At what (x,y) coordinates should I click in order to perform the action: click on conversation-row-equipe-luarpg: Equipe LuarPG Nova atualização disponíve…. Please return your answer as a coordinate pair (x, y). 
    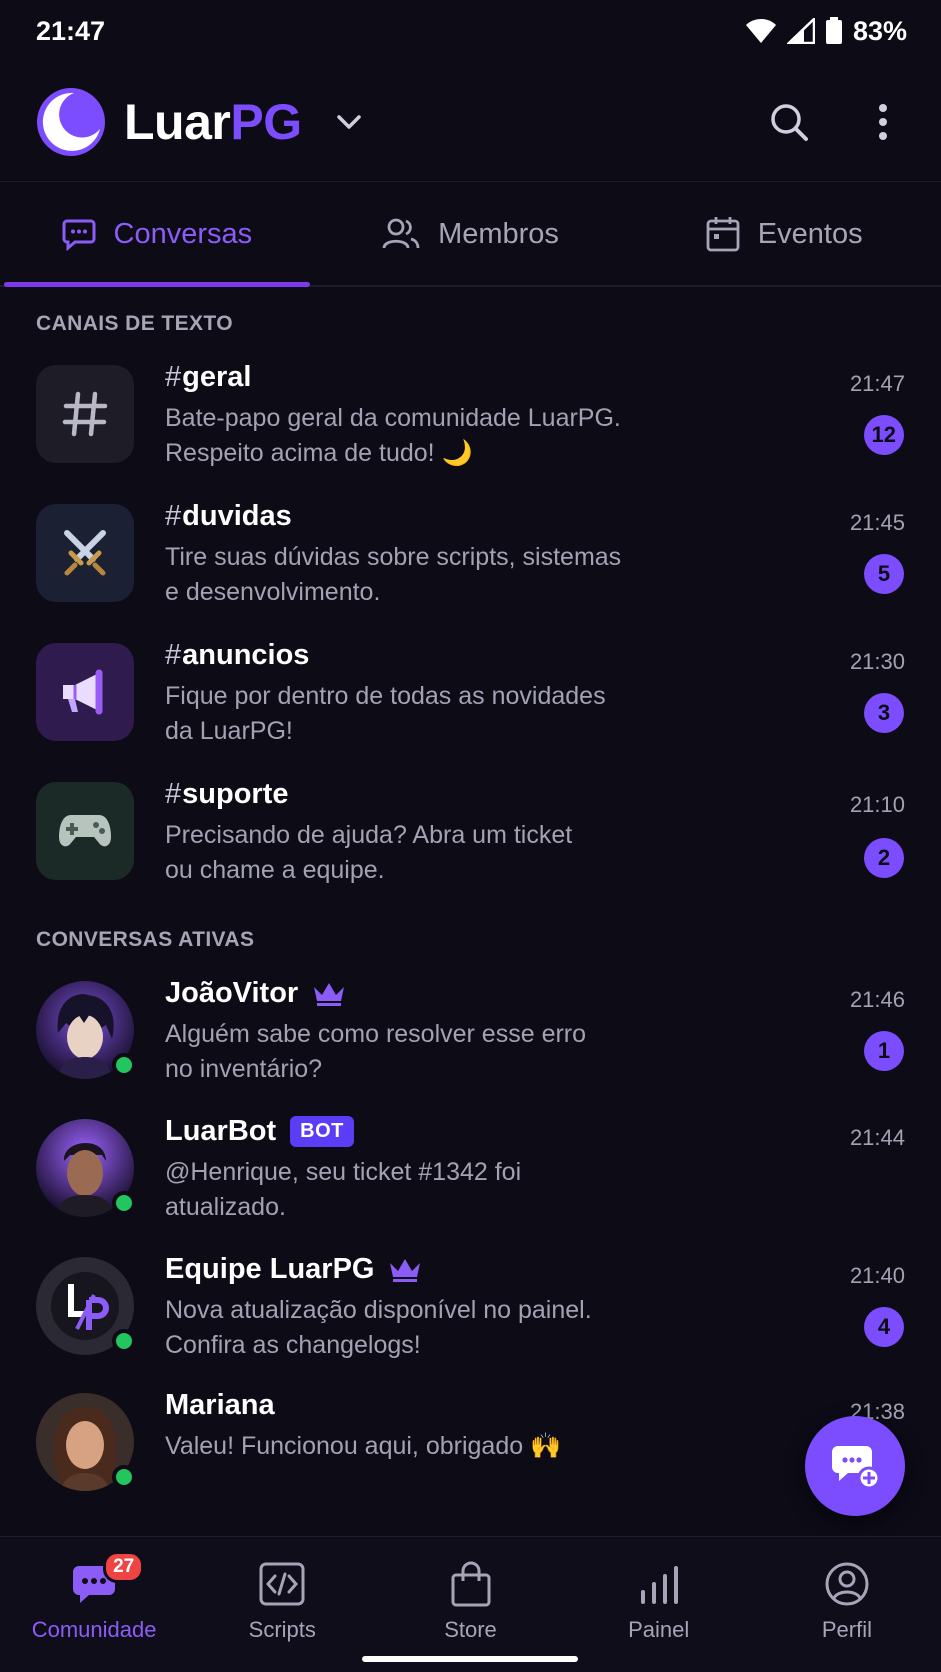
    Looking at the image, I should click on (470, 1310).